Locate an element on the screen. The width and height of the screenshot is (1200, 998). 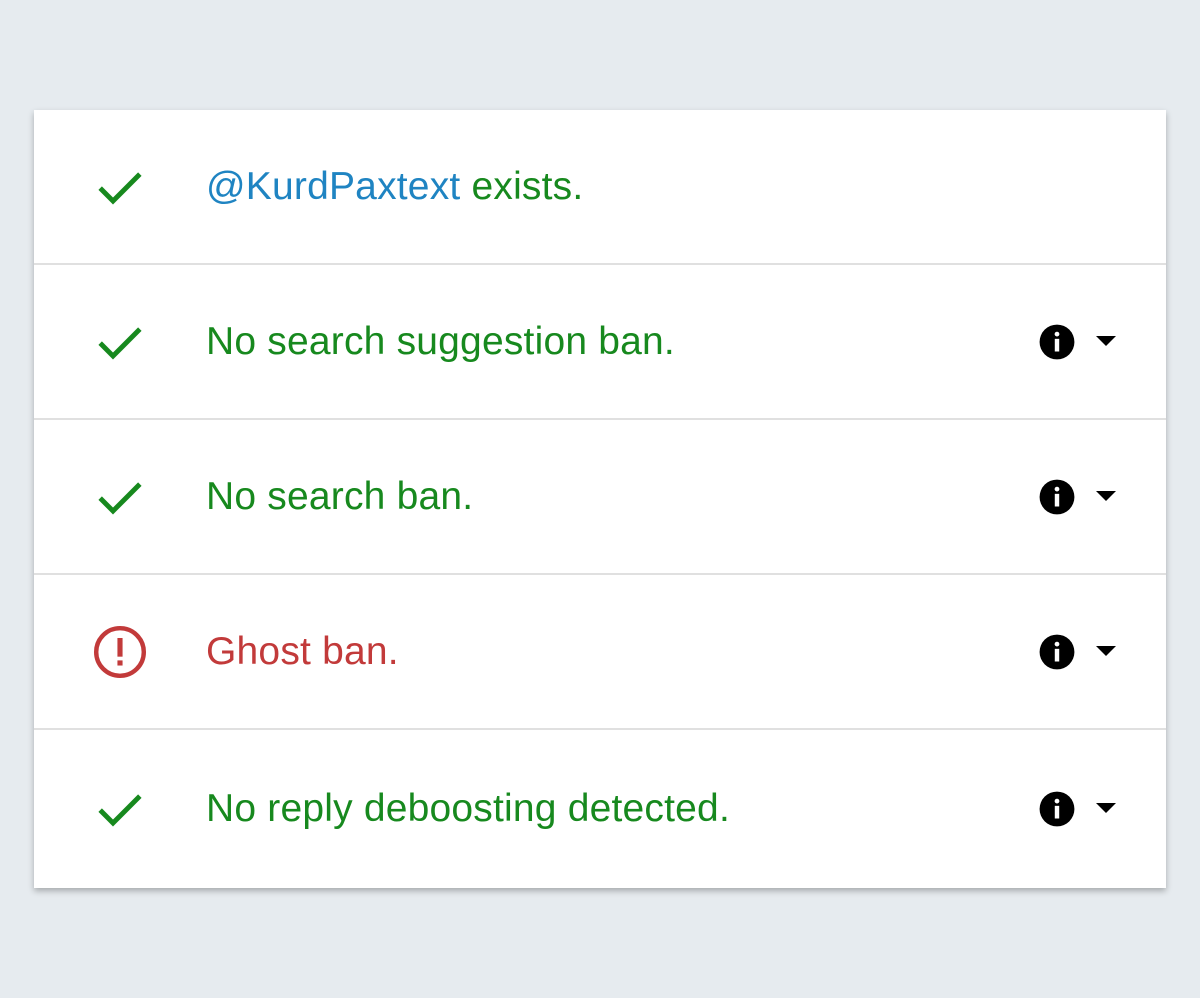
check-row-reply-deboosting: No reply deboosting detected. is located at coordinates (600, 809).